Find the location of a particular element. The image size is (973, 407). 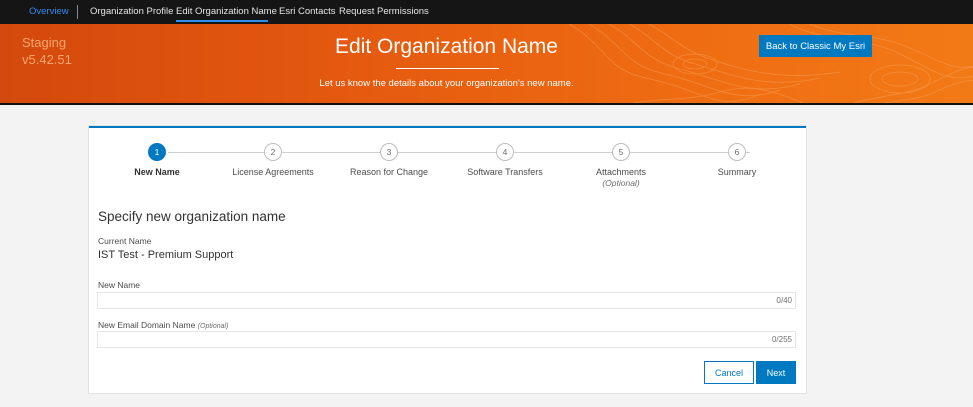

nav-divider is located at coordinates (77, 12).